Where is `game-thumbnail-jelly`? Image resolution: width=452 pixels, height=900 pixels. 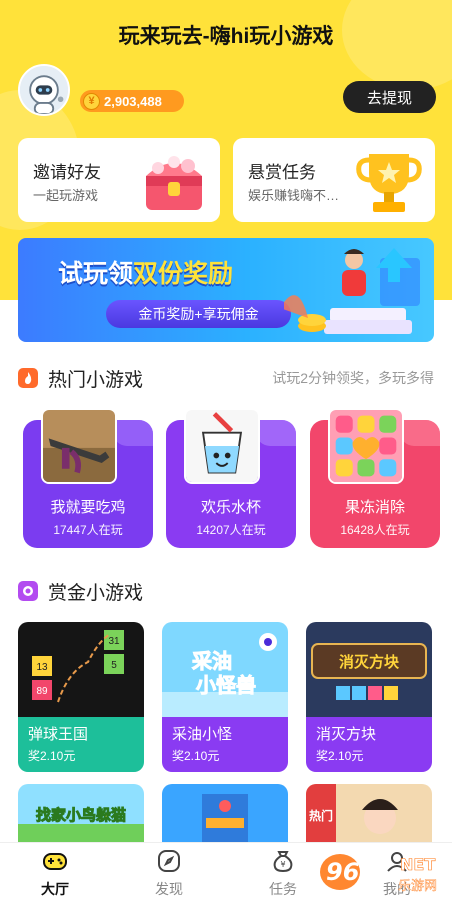 game-thumbnail-jelly is located at coordinates (366, 446).